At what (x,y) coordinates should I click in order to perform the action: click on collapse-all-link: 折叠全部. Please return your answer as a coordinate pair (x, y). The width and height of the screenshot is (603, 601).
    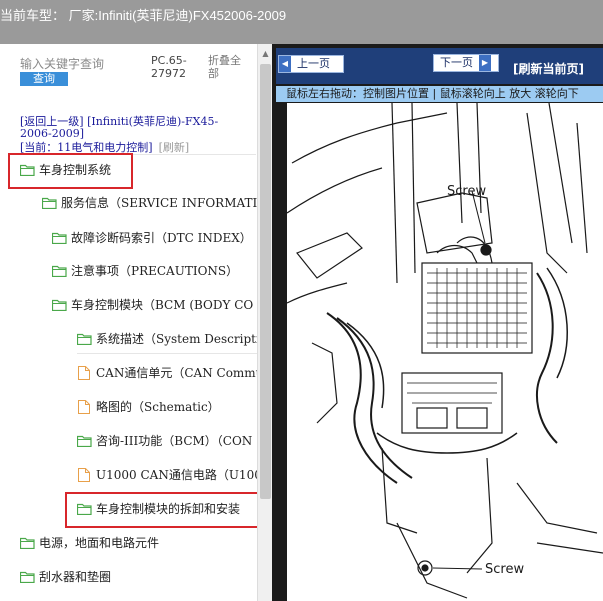
    Looking at the image, I should click on (228, 67).